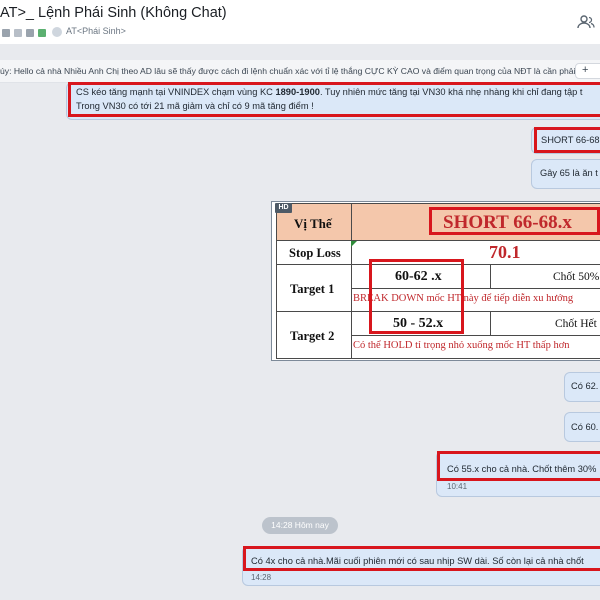 This screenshot has width=600, height=600. Describe the element at coordinates (261, 577) in the screenshot. I see `message-timestamp: 14:28` at that location.